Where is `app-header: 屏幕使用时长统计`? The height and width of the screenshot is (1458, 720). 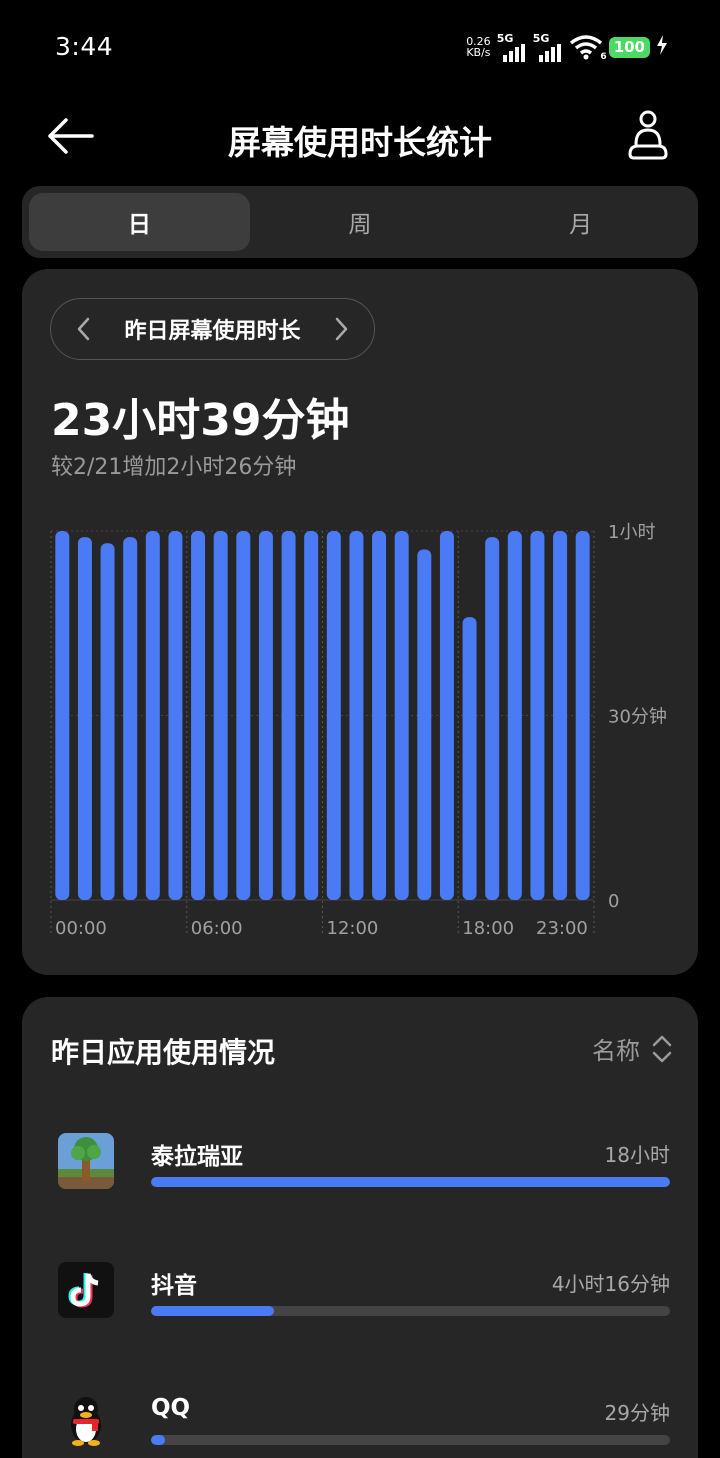
app-header: 屏幕使用时长统计 is located at coordinates (360, 138).